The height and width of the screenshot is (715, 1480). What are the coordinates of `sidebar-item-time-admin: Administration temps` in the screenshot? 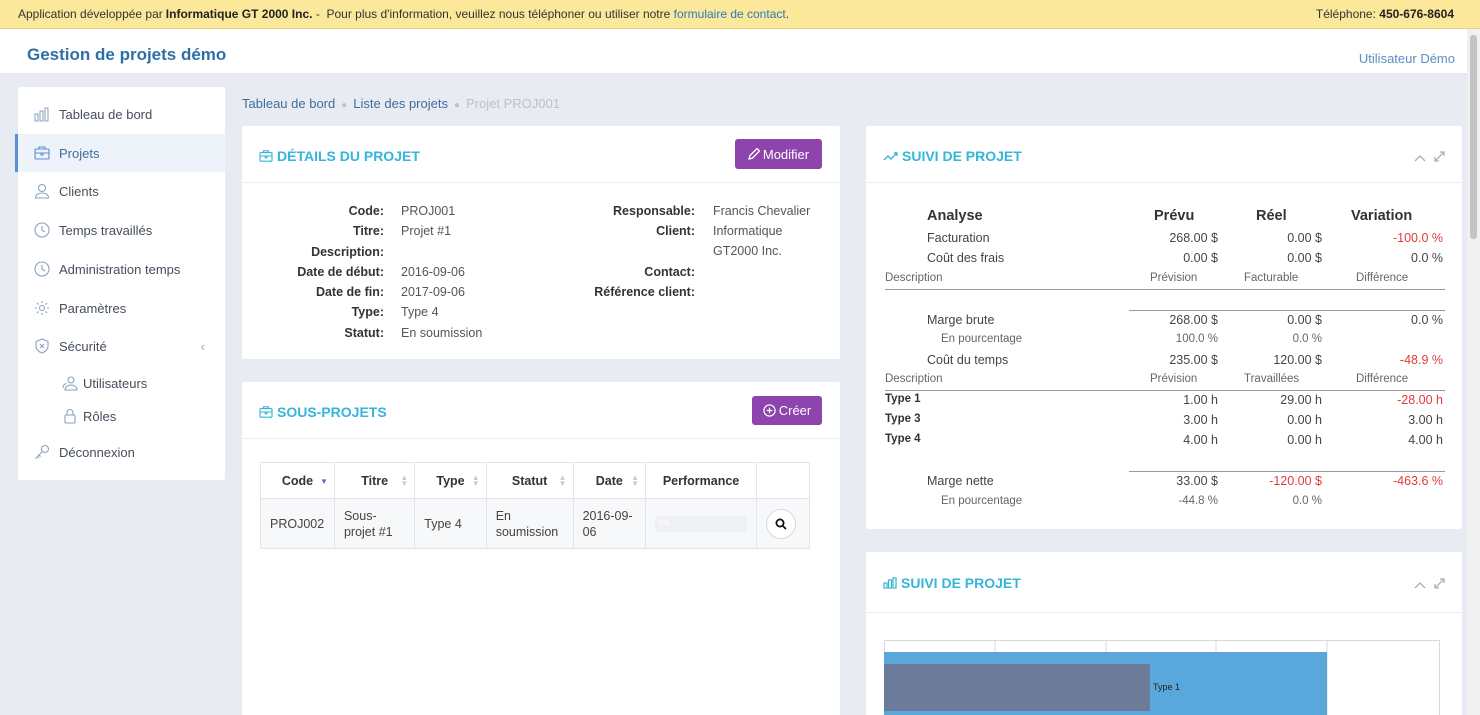 It's located at (121, 269).